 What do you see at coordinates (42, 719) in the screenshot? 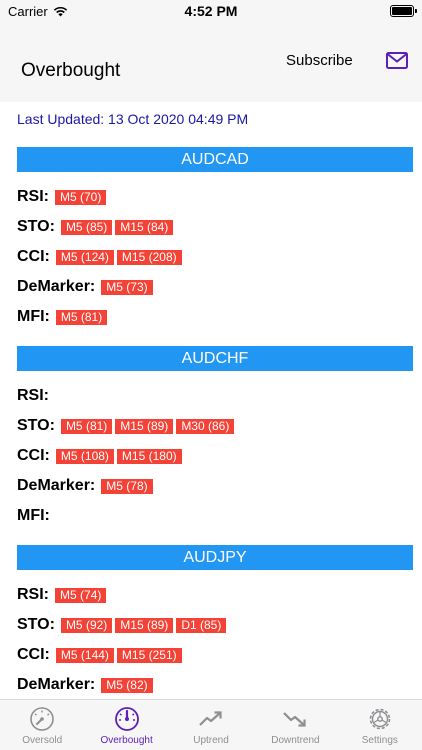
I see `gauge-low-icon` at bounding box center [42, 719].